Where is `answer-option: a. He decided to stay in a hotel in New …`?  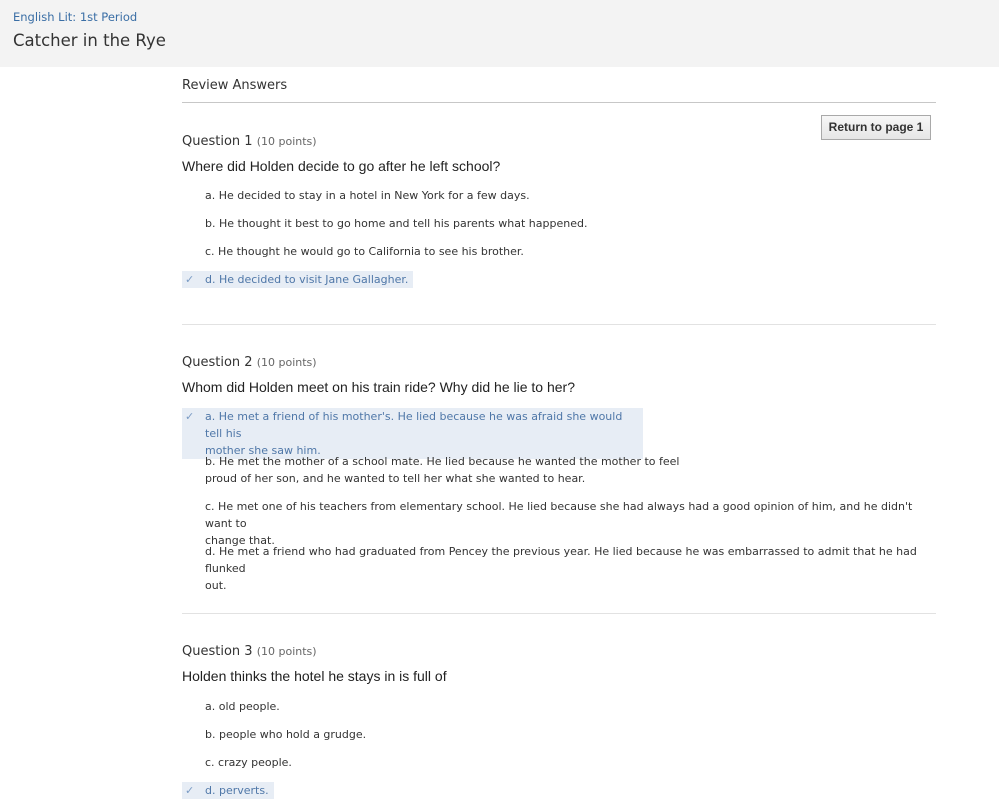
answer-option: a. He decided to stay in a hotel in New … is located at coordinates (367, 195).